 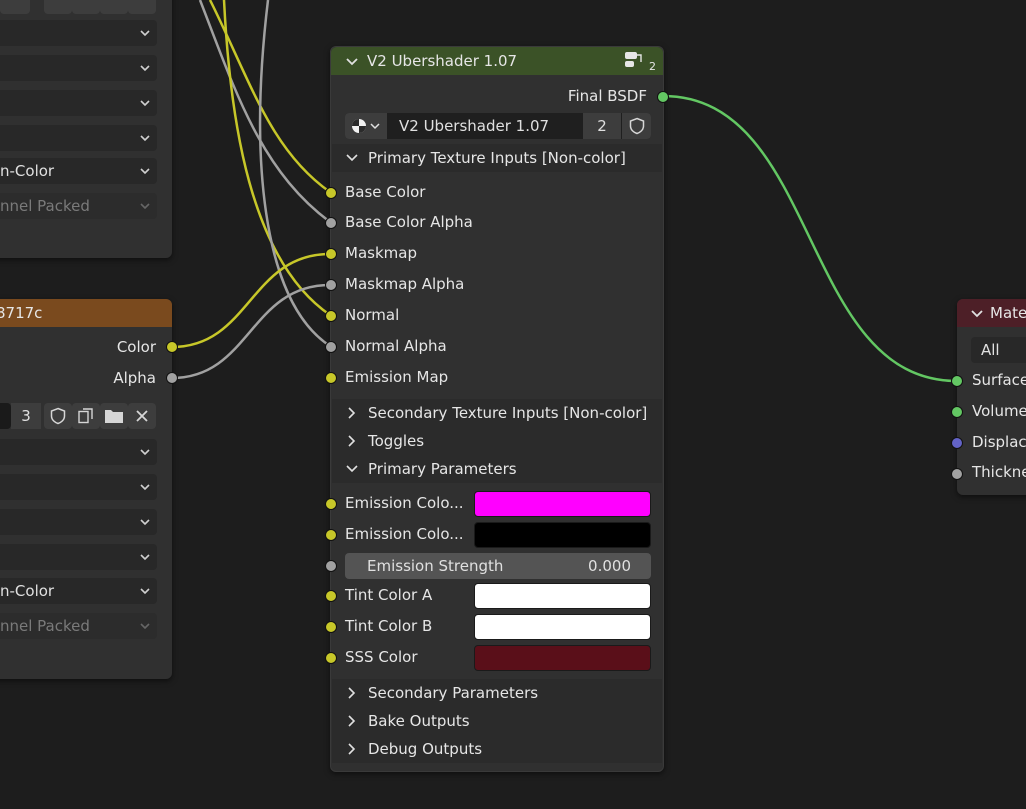 I want to click on input-thickness-socket, so click(x=957, y=474).